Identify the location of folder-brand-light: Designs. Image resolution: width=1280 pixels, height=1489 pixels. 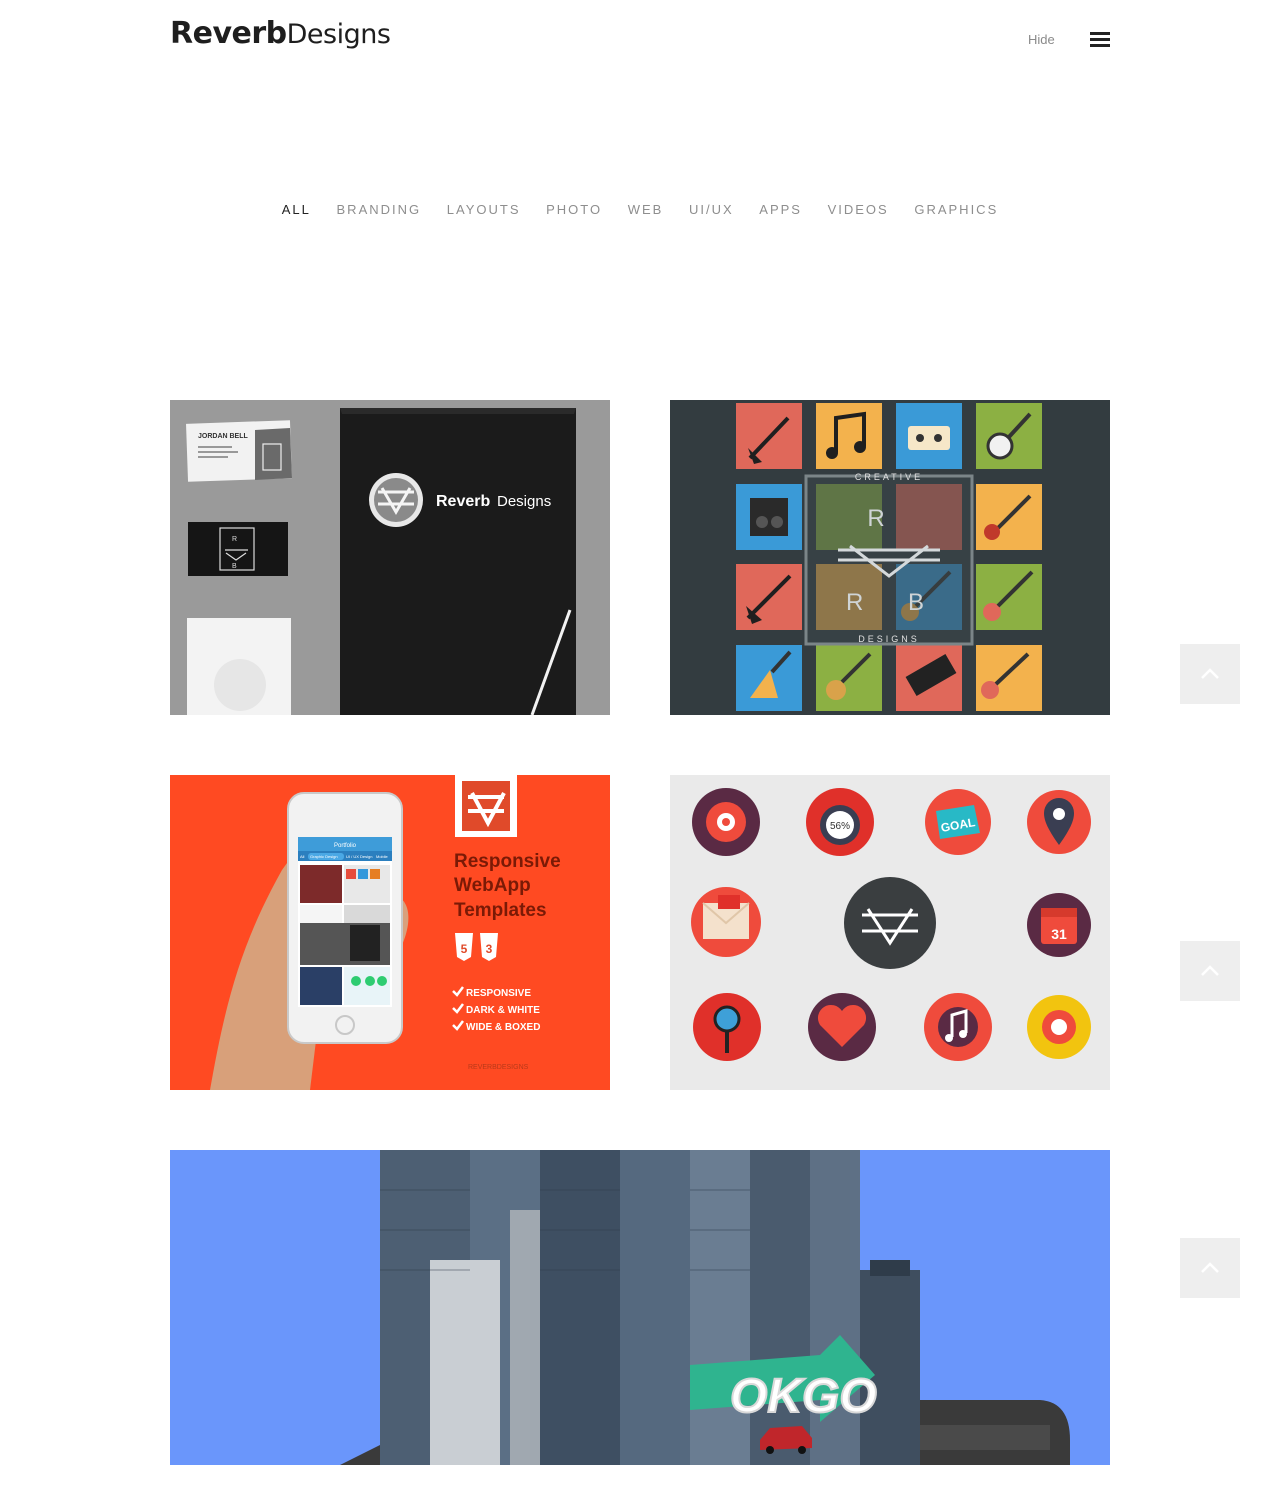
(524, 501).